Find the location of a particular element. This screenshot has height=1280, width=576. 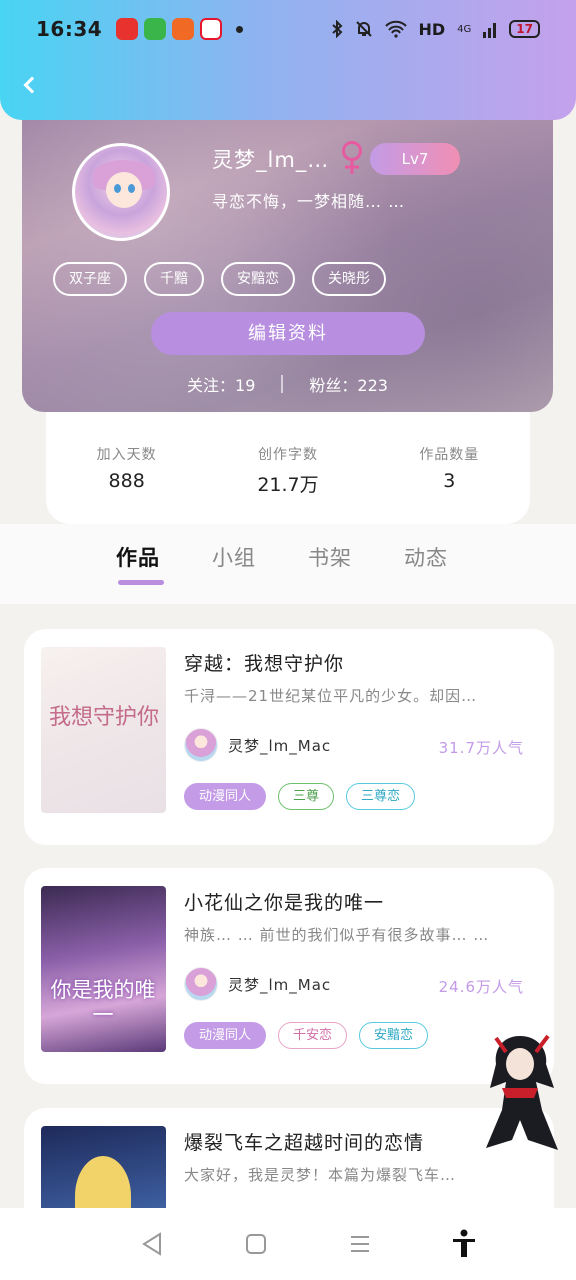

stat-label: 创作字数 is located at coordinates (287, 455).